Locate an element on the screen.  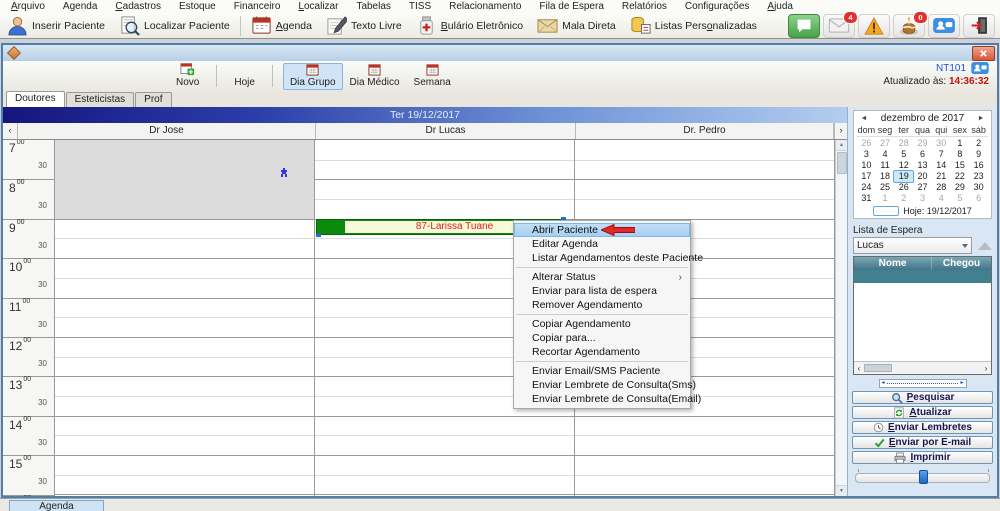
menu-item-fila-de-espera: Fila de Espera is located at coordinates (571, 6).